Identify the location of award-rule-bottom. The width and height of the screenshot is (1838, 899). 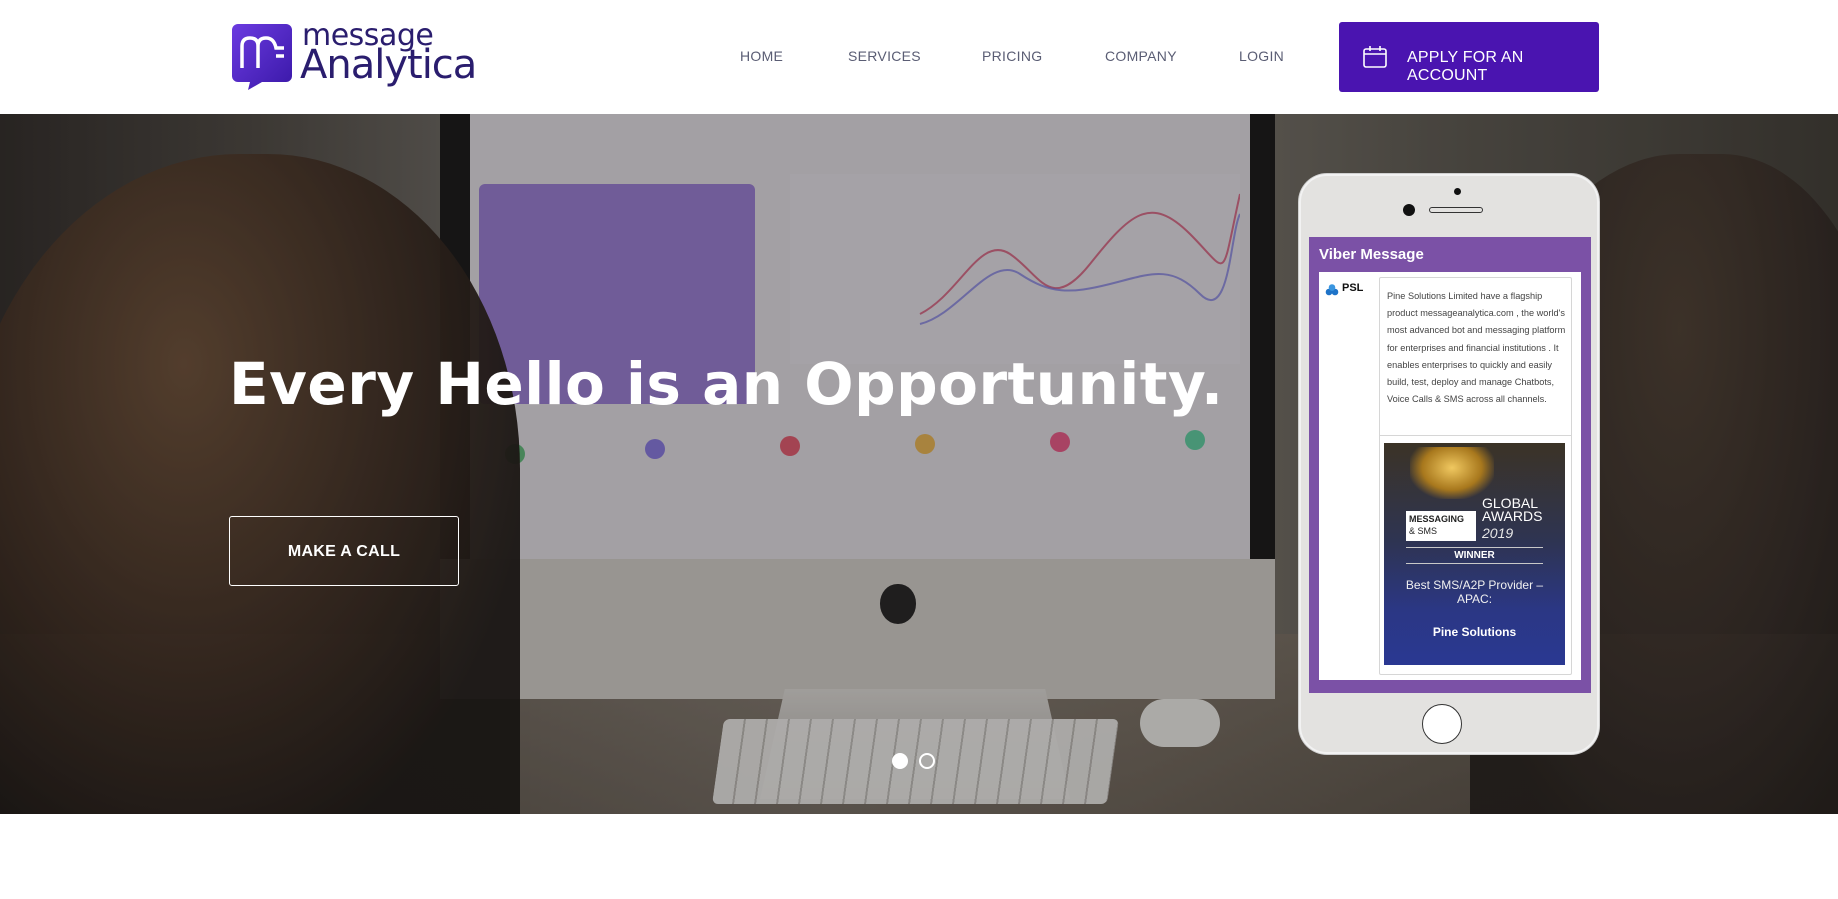
(1474, 563).